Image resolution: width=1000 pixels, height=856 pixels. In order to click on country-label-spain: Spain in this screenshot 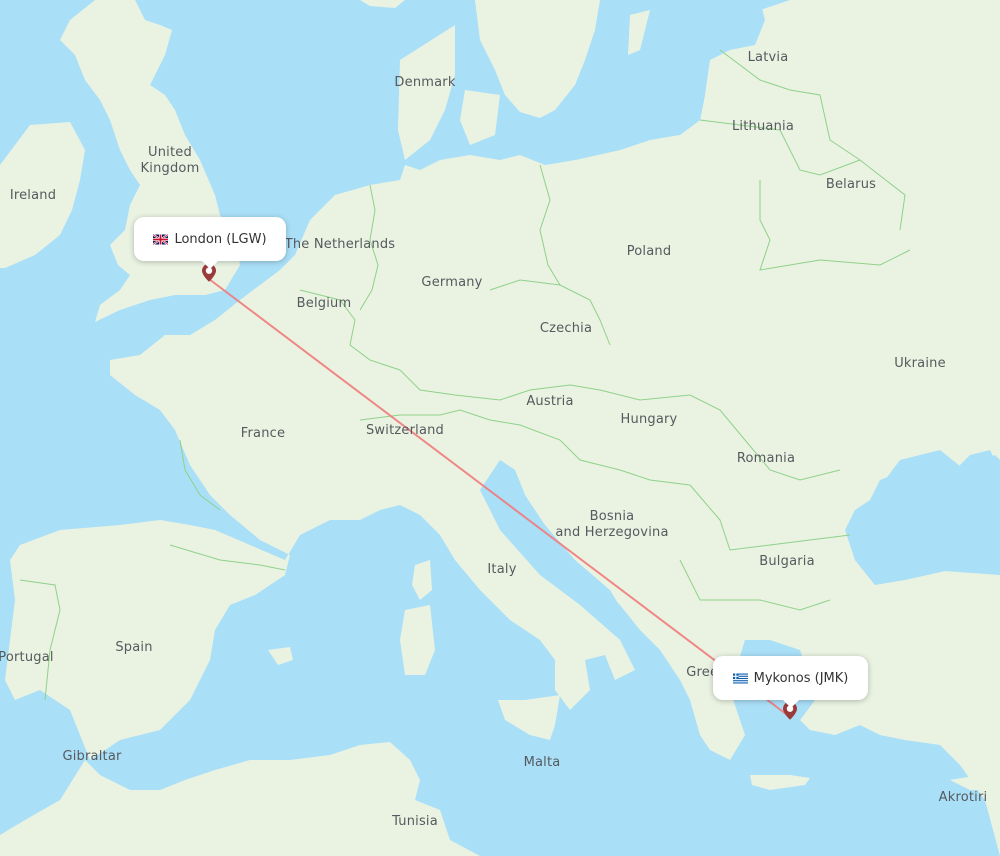, I will do `click(134, 647)`.